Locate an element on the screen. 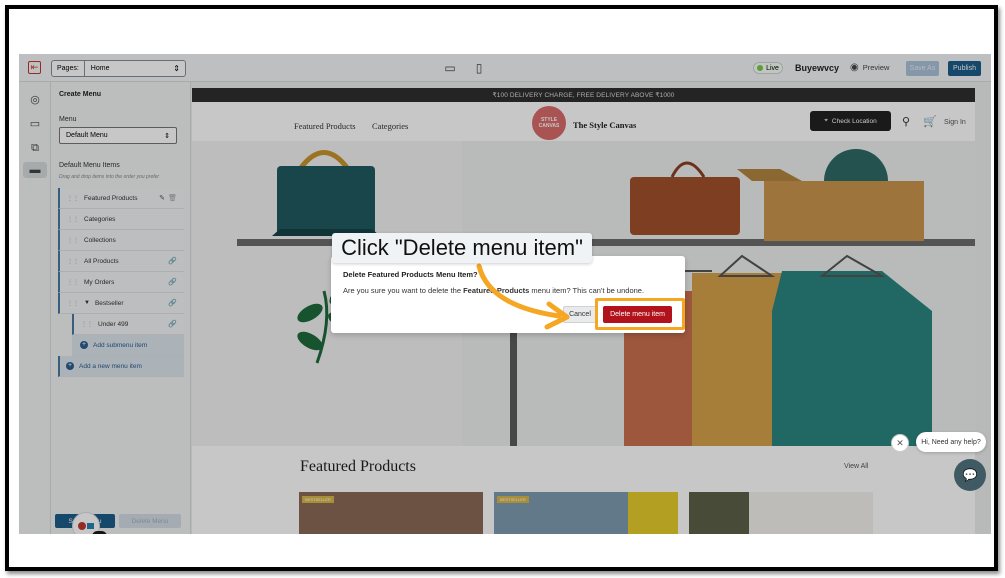 This screenshot has height=578, width=1005. dialog-message-post: menu item? This can't be undone. is located at coordinates (587, 290).